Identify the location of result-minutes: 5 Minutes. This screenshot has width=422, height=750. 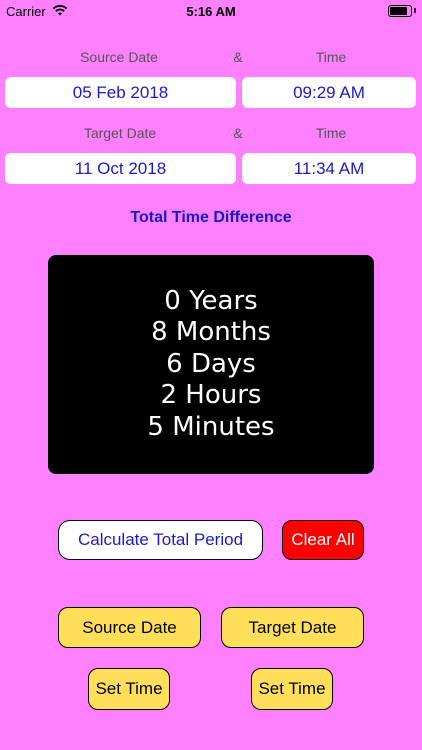
(211, 426).